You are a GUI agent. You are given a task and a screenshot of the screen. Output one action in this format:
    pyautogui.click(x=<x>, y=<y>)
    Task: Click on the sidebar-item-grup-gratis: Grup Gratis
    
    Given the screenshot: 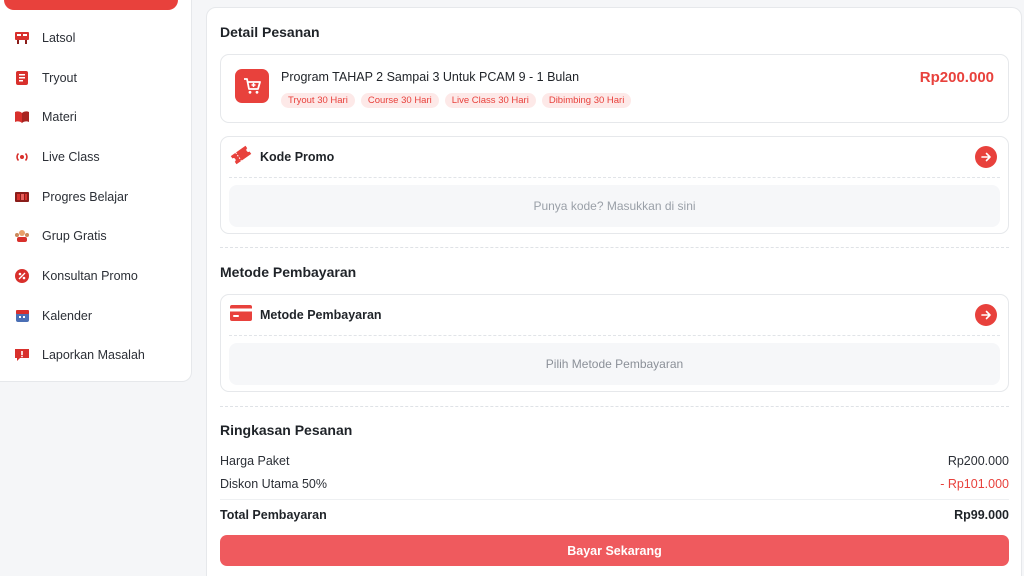 What is the action you would take?
    pyautogui.click(x=95, y=236)
    